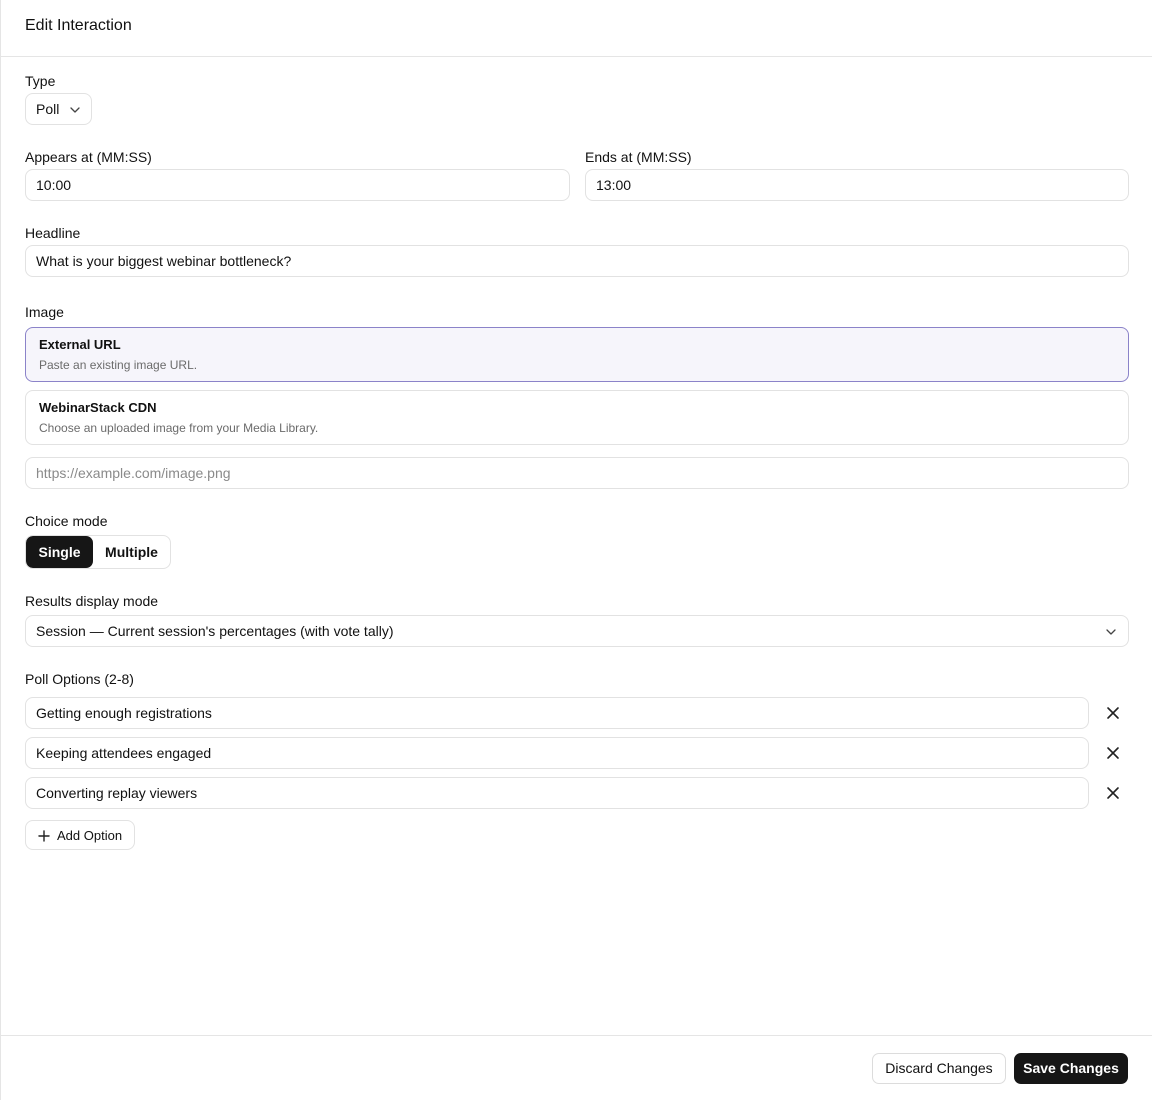 This screenshot has height=1100, width=1152. Describe the element at coordinates (53, 233) in the screenshot. I see `headline-label: Headline` at that location.